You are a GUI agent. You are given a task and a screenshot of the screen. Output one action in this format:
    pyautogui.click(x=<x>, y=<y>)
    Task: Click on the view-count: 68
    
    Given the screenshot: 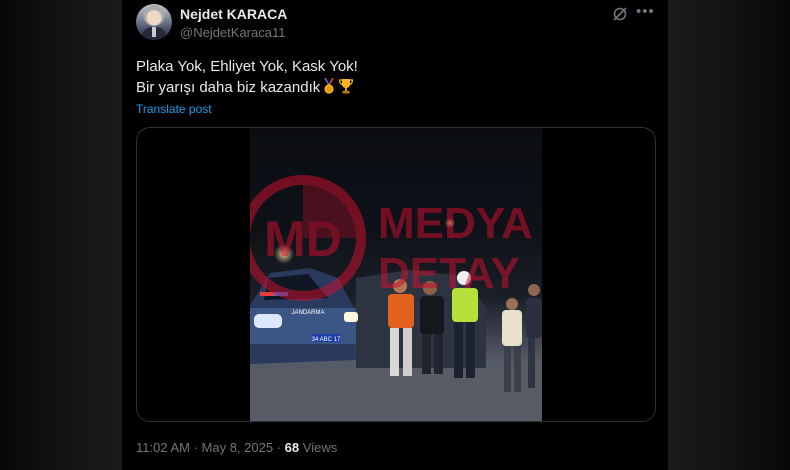 What is the action you would take?
    pyautogui.click(x=292, y=447)
    